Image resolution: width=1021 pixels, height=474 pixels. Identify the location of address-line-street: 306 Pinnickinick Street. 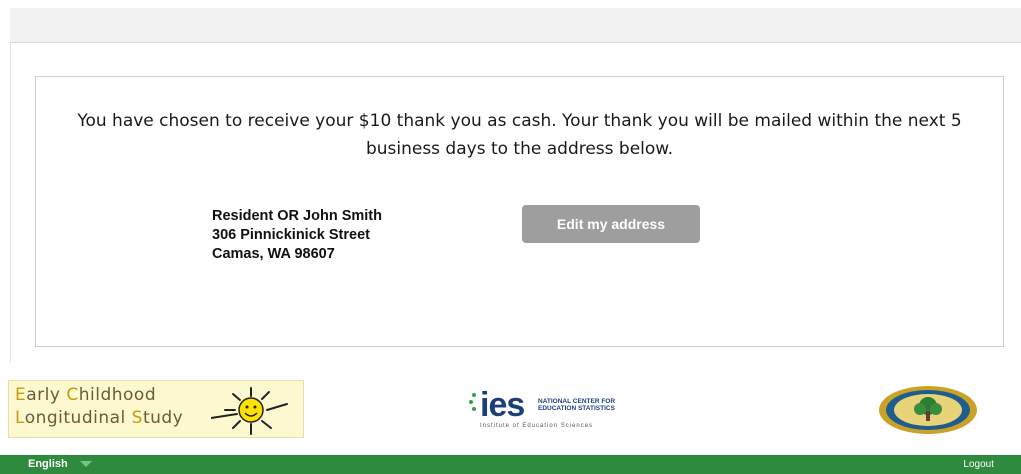
(291, 235).